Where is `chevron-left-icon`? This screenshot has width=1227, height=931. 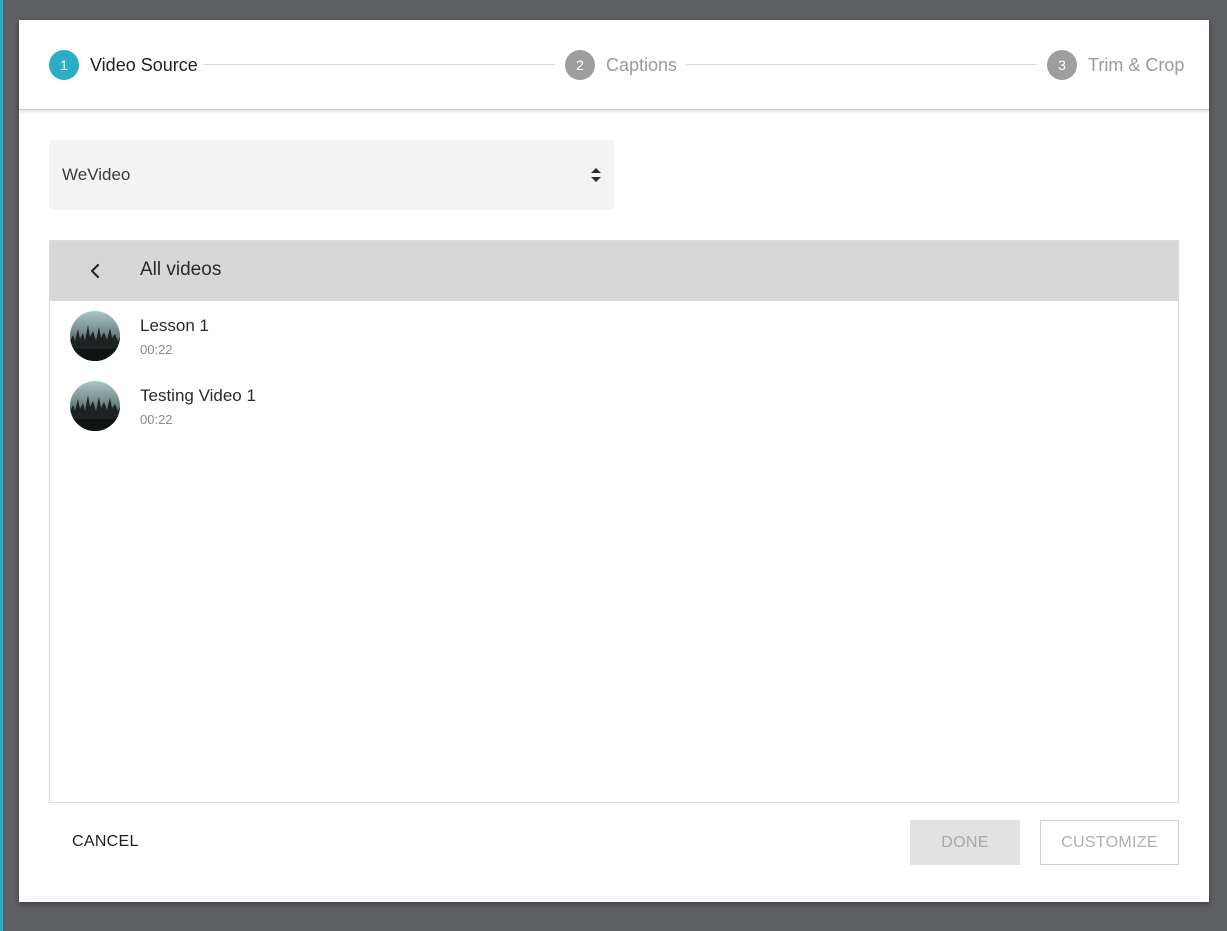
chevron-left-icon is located at coordinates (95, 271).